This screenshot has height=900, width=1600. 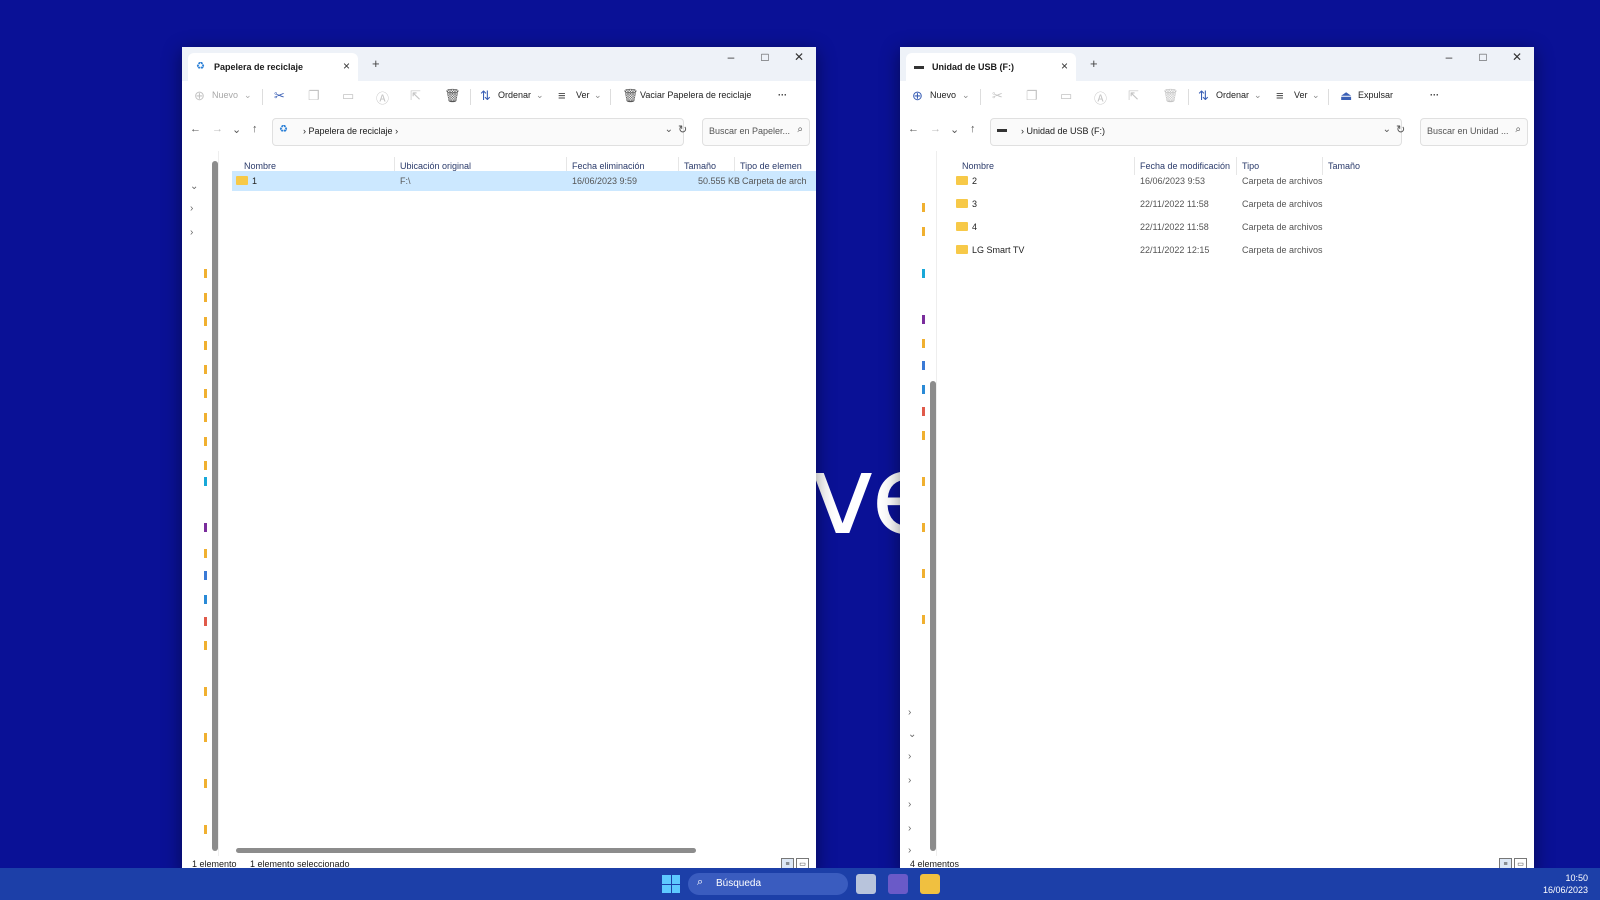 What do you see at coordinates (1250, 166) in the screenshot?
I see `column-header-type: Tipo` at bounding box center [1250, 166].